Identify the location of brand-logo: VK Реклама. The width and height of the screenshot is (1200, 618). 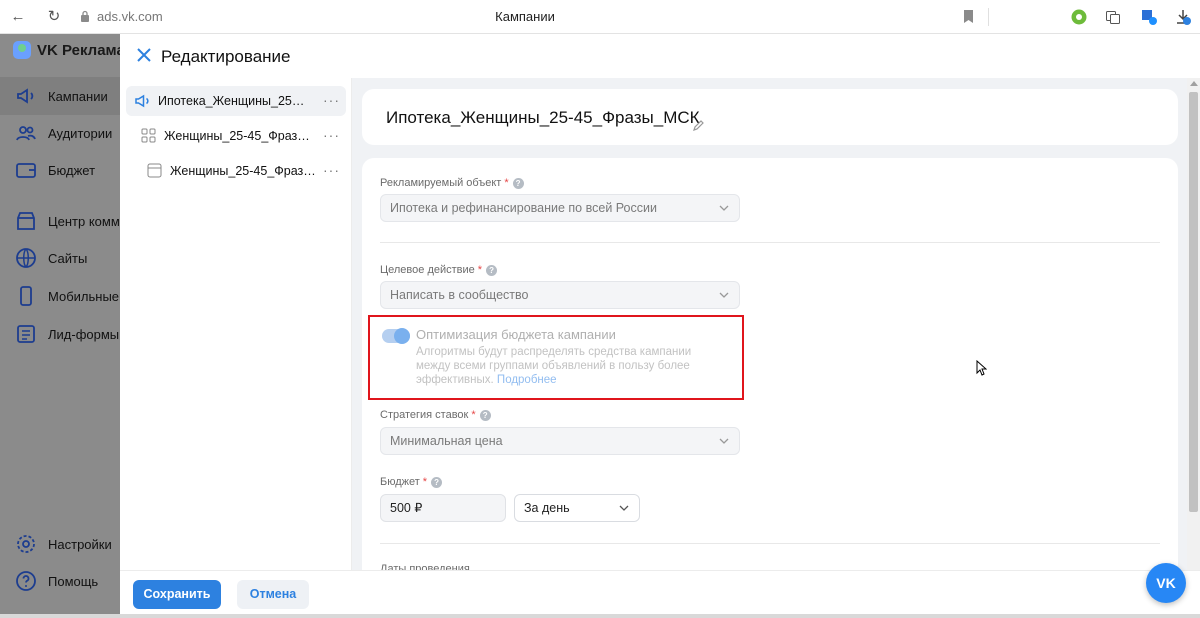
(69, 50).